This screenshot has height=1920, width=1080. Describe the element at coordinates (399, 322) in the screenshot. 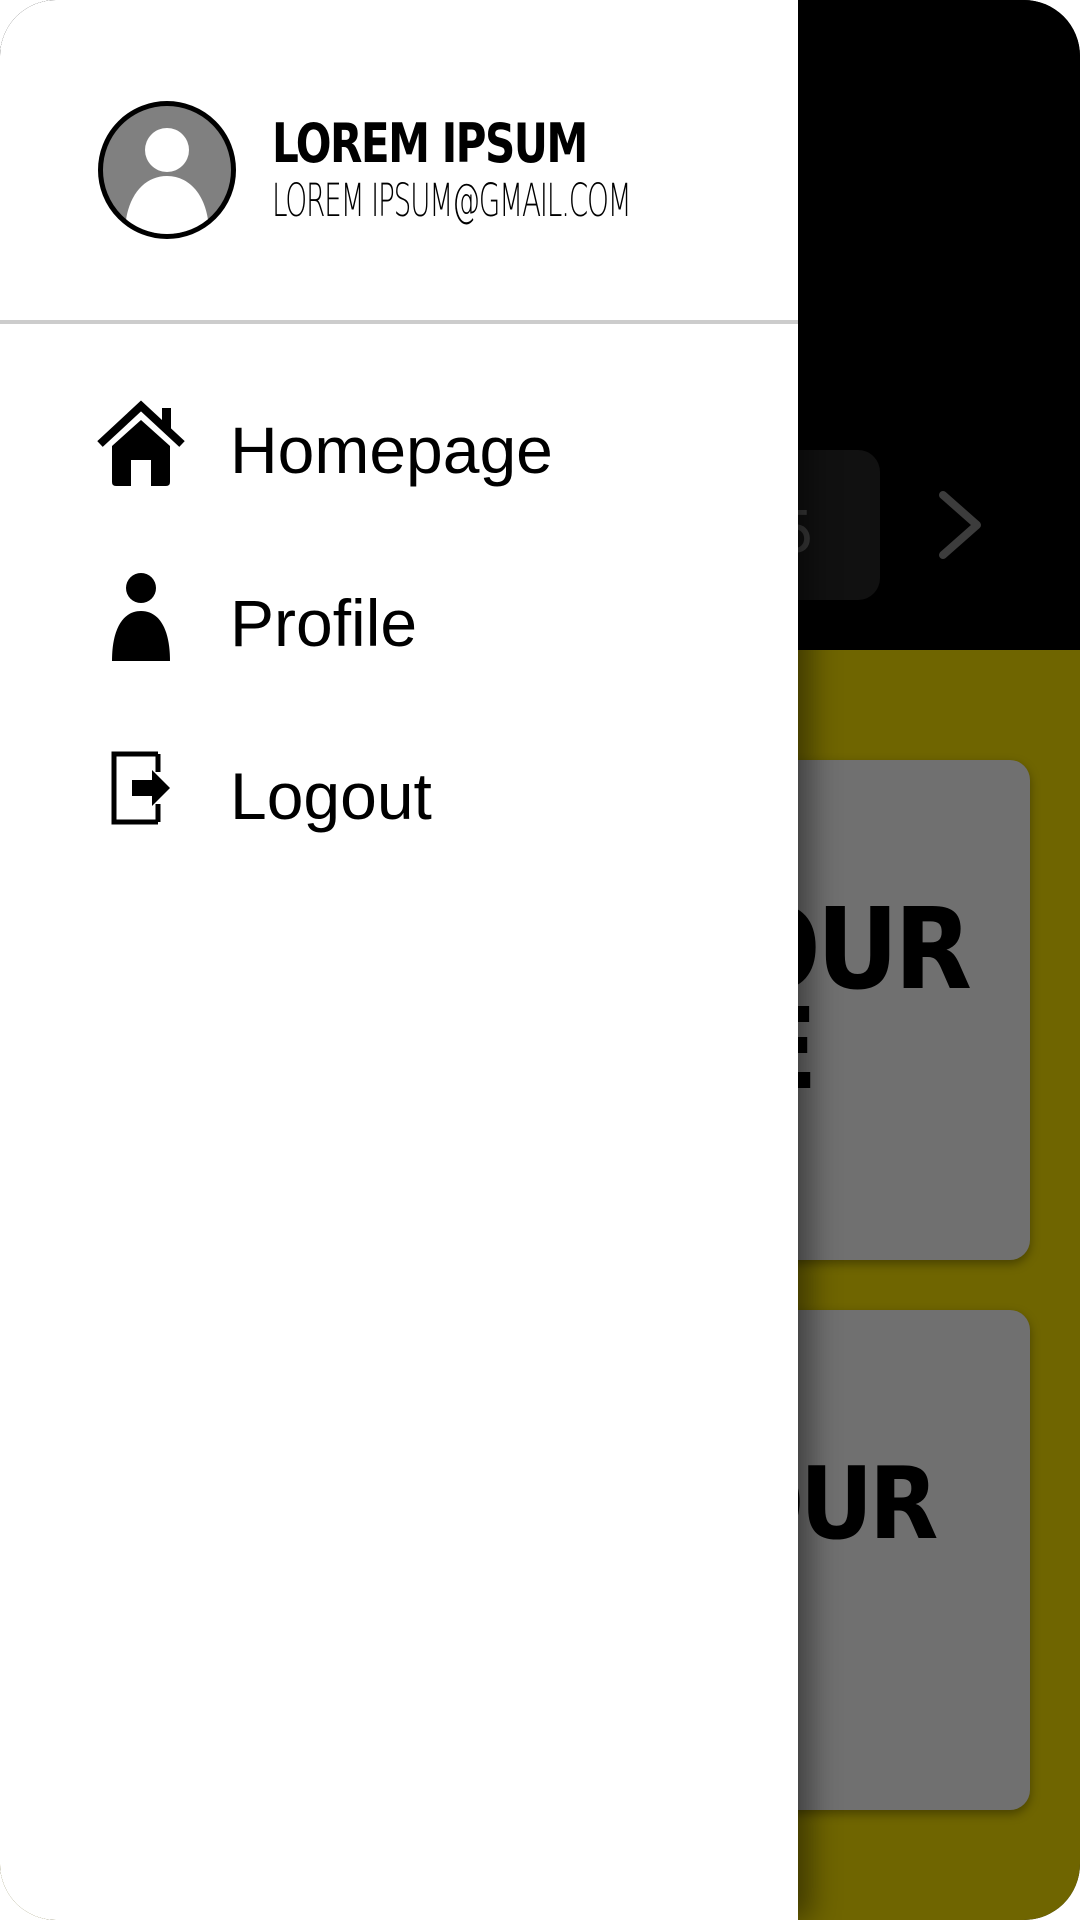

I see `drawer-divider` at that location.